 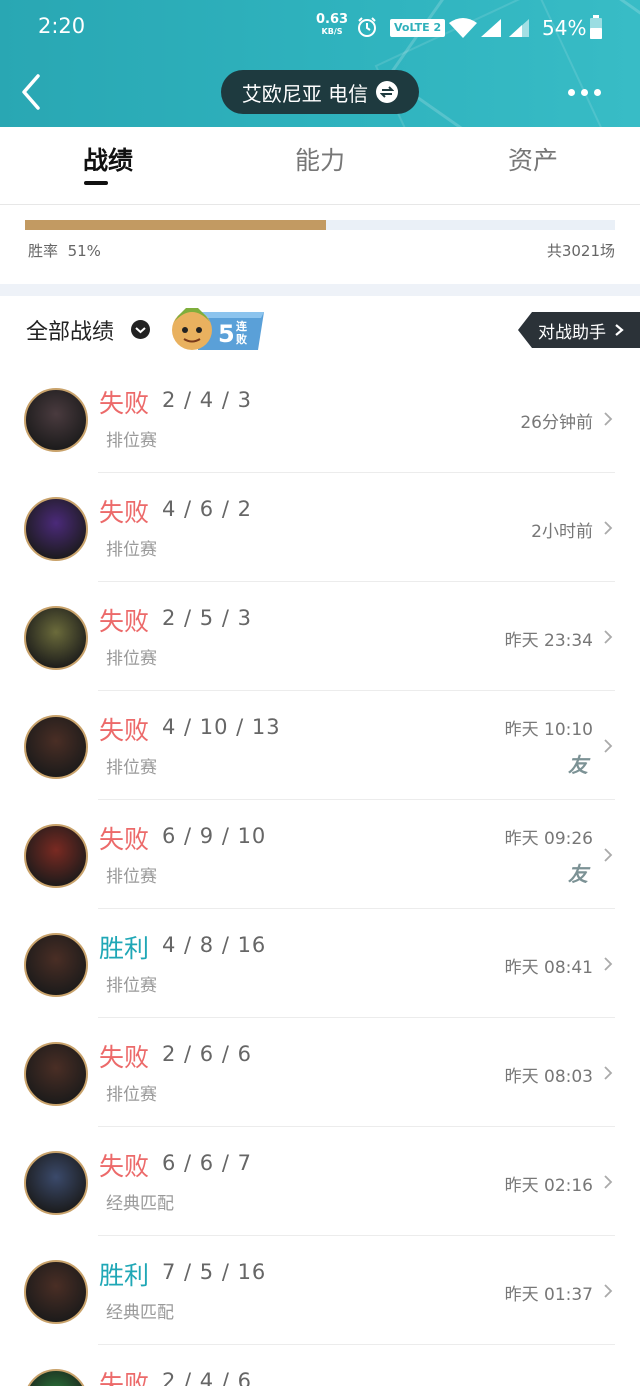 I want to click on tab-bar: 战绩 能力 资产, so click(x=320, y=166).